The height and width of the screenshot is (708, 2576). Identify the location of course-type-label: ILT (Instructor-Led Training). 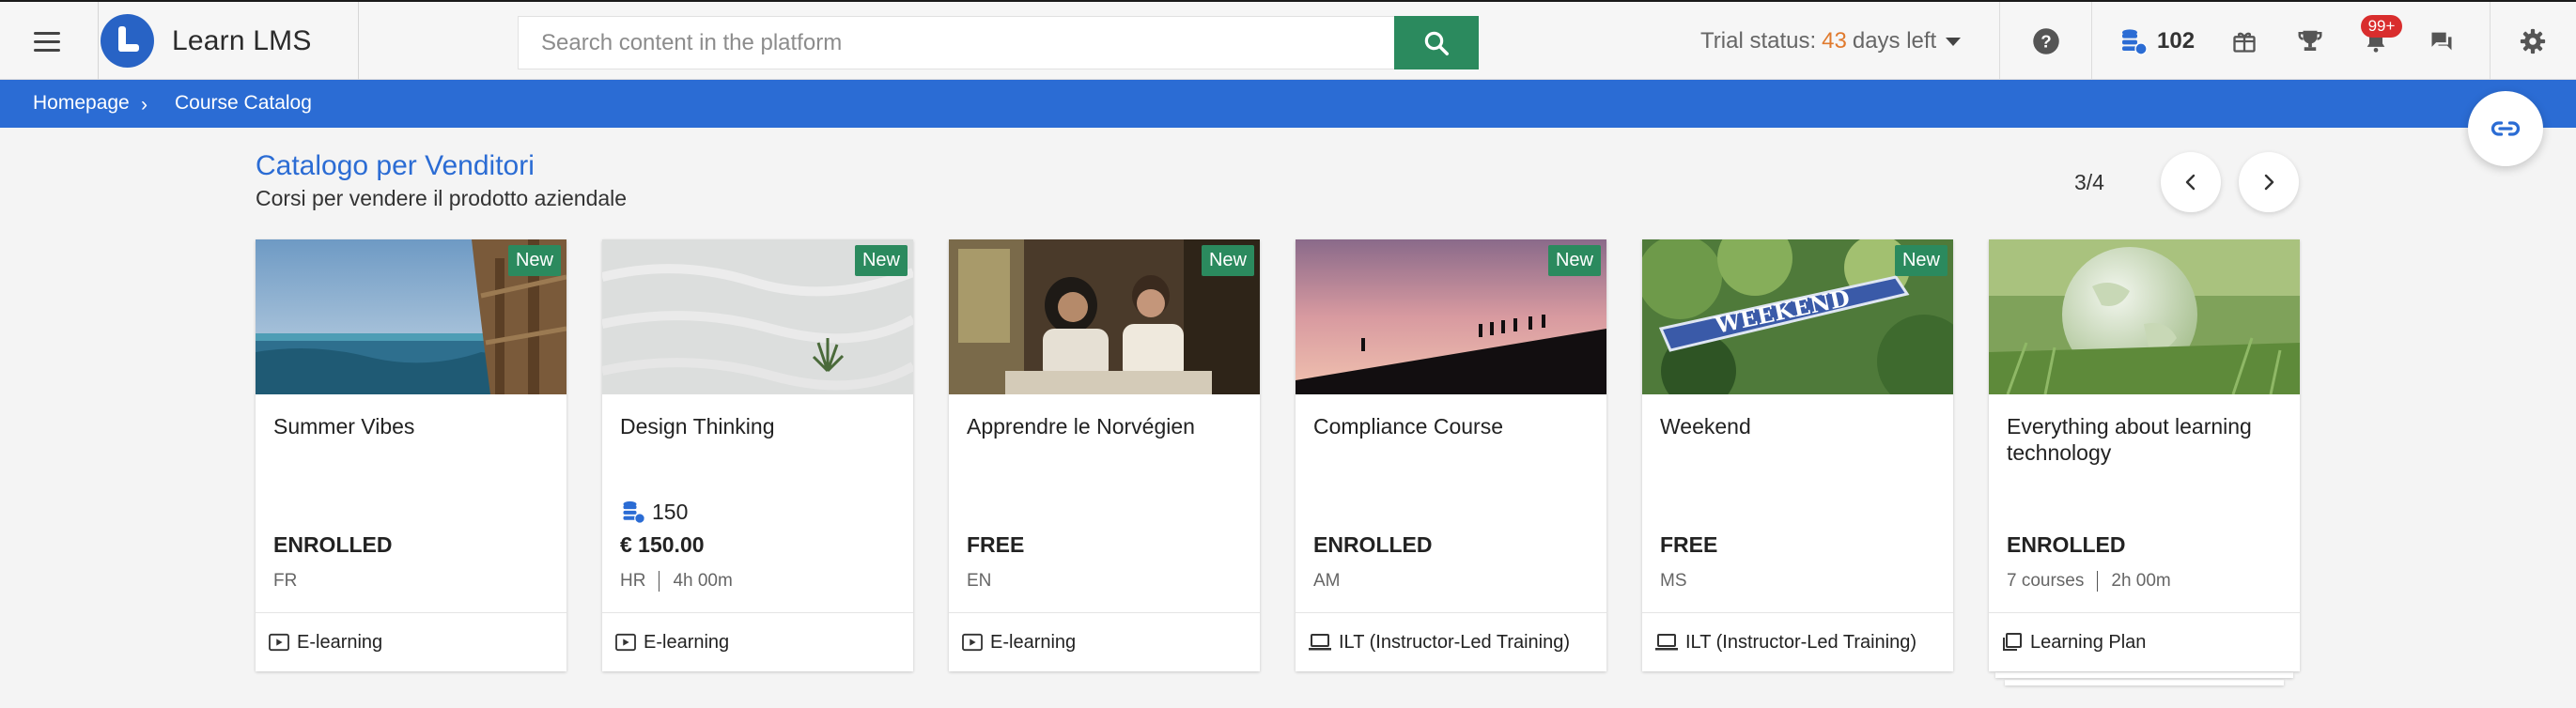
(1455, 642).